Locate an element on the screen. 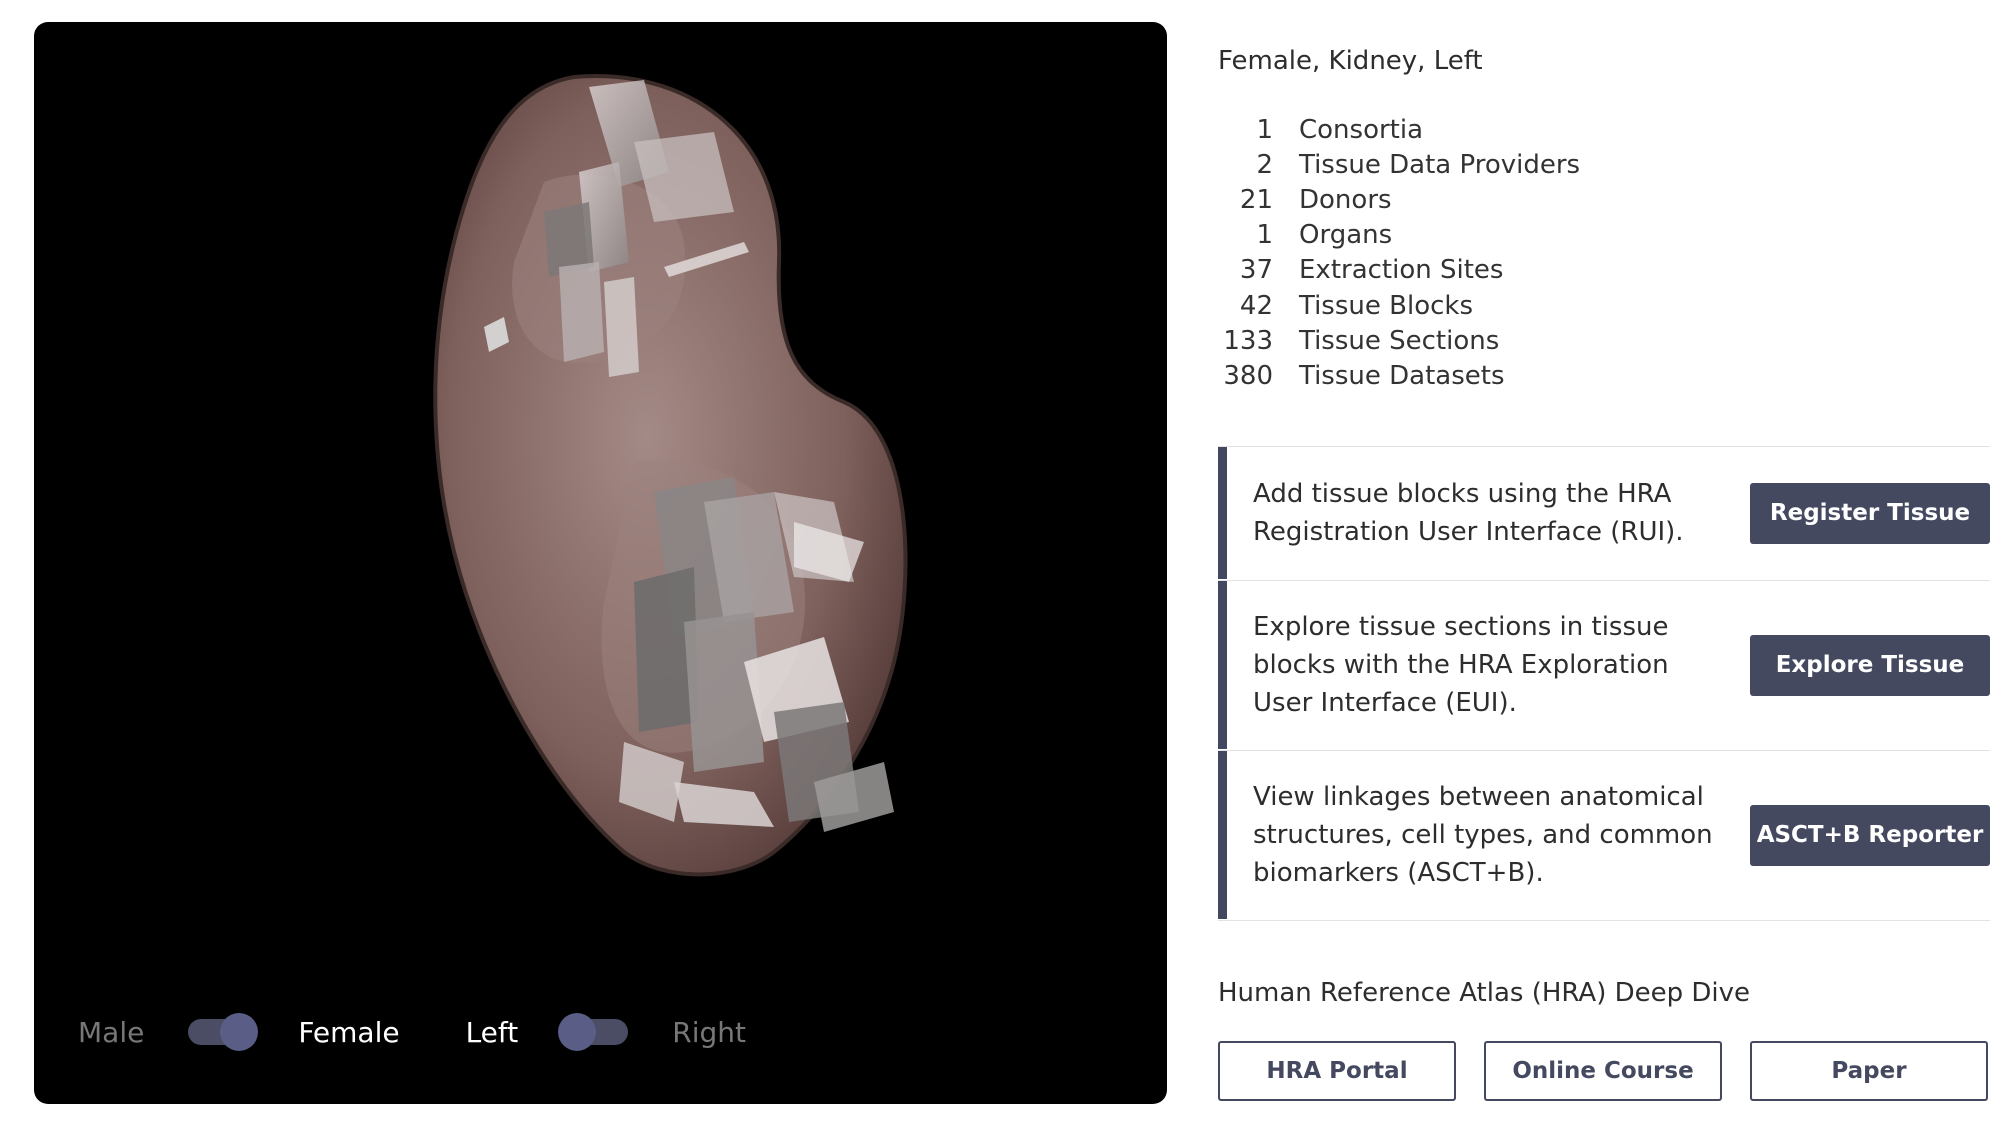 This screenshot has height=1134, width=2016. stat-row: 37 Extraction Sites is located at coordinates (1399, 270).